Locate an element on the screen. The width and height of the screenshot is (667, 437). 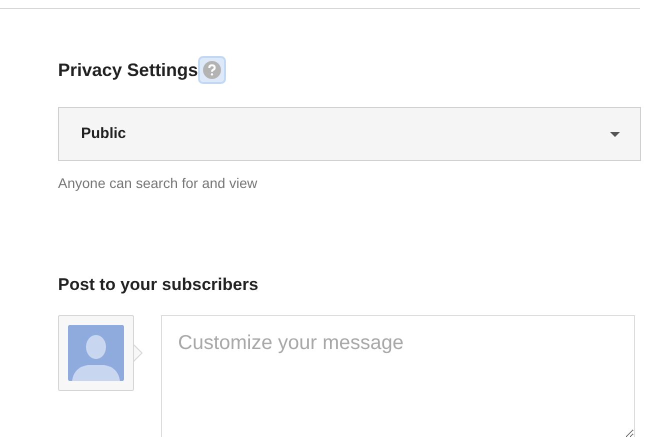
help-icon is located at coordinates (212, 70).